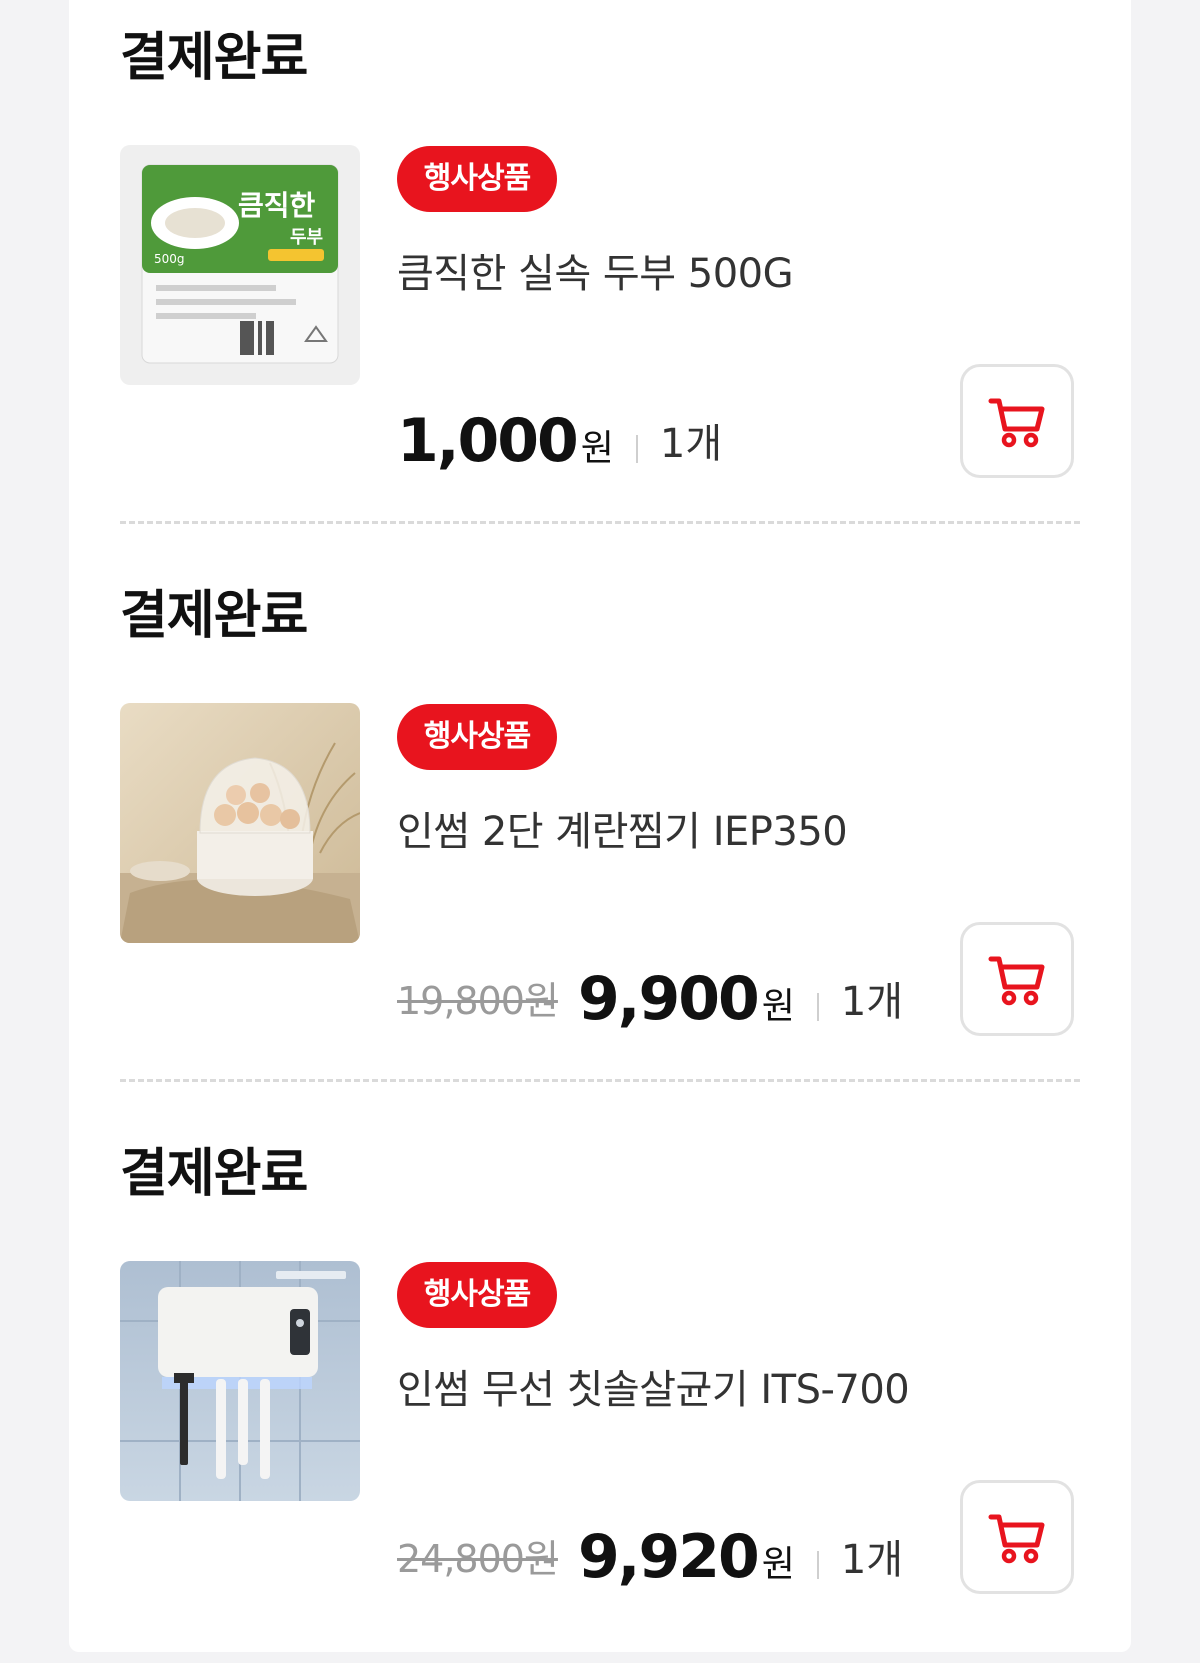 The image size is (1200, 1663). What do you see at coordinates (668, 999) in the screenshot?
I see `sale-price: 9,900` at bounding box center [668, 999].